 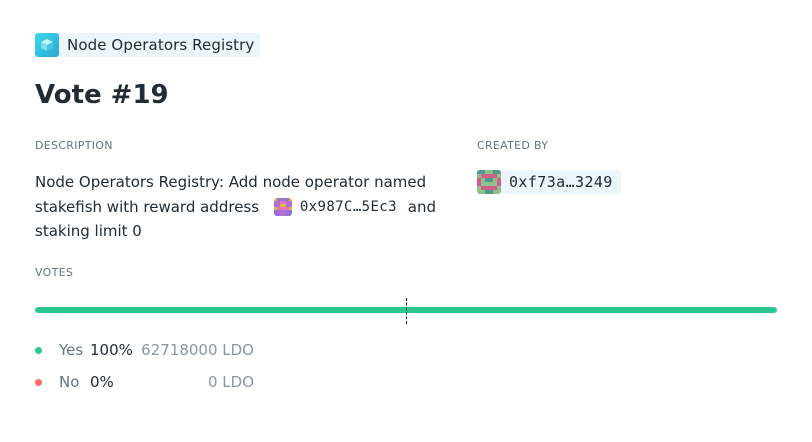 I want to click on vote-result-no: No 0% 0 LDO, so click(x=144, y=382).